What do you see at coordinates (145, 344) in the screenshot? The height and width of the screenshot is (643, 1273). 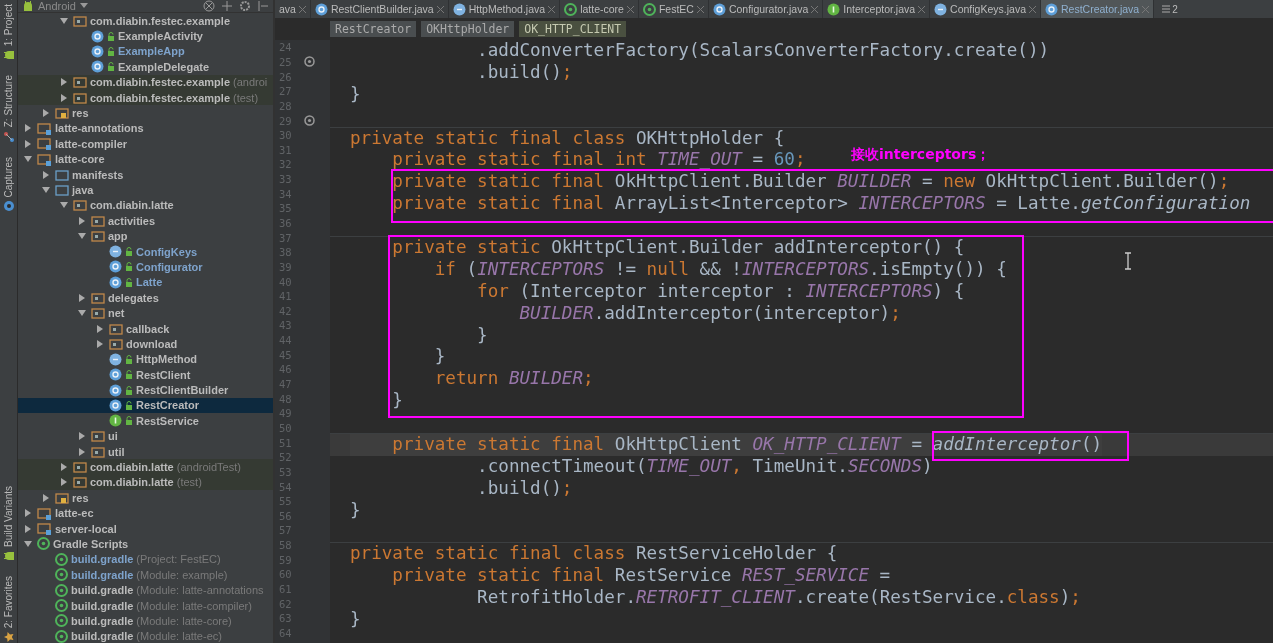 I see `tree-item: download` at bounding box center [145, 344].